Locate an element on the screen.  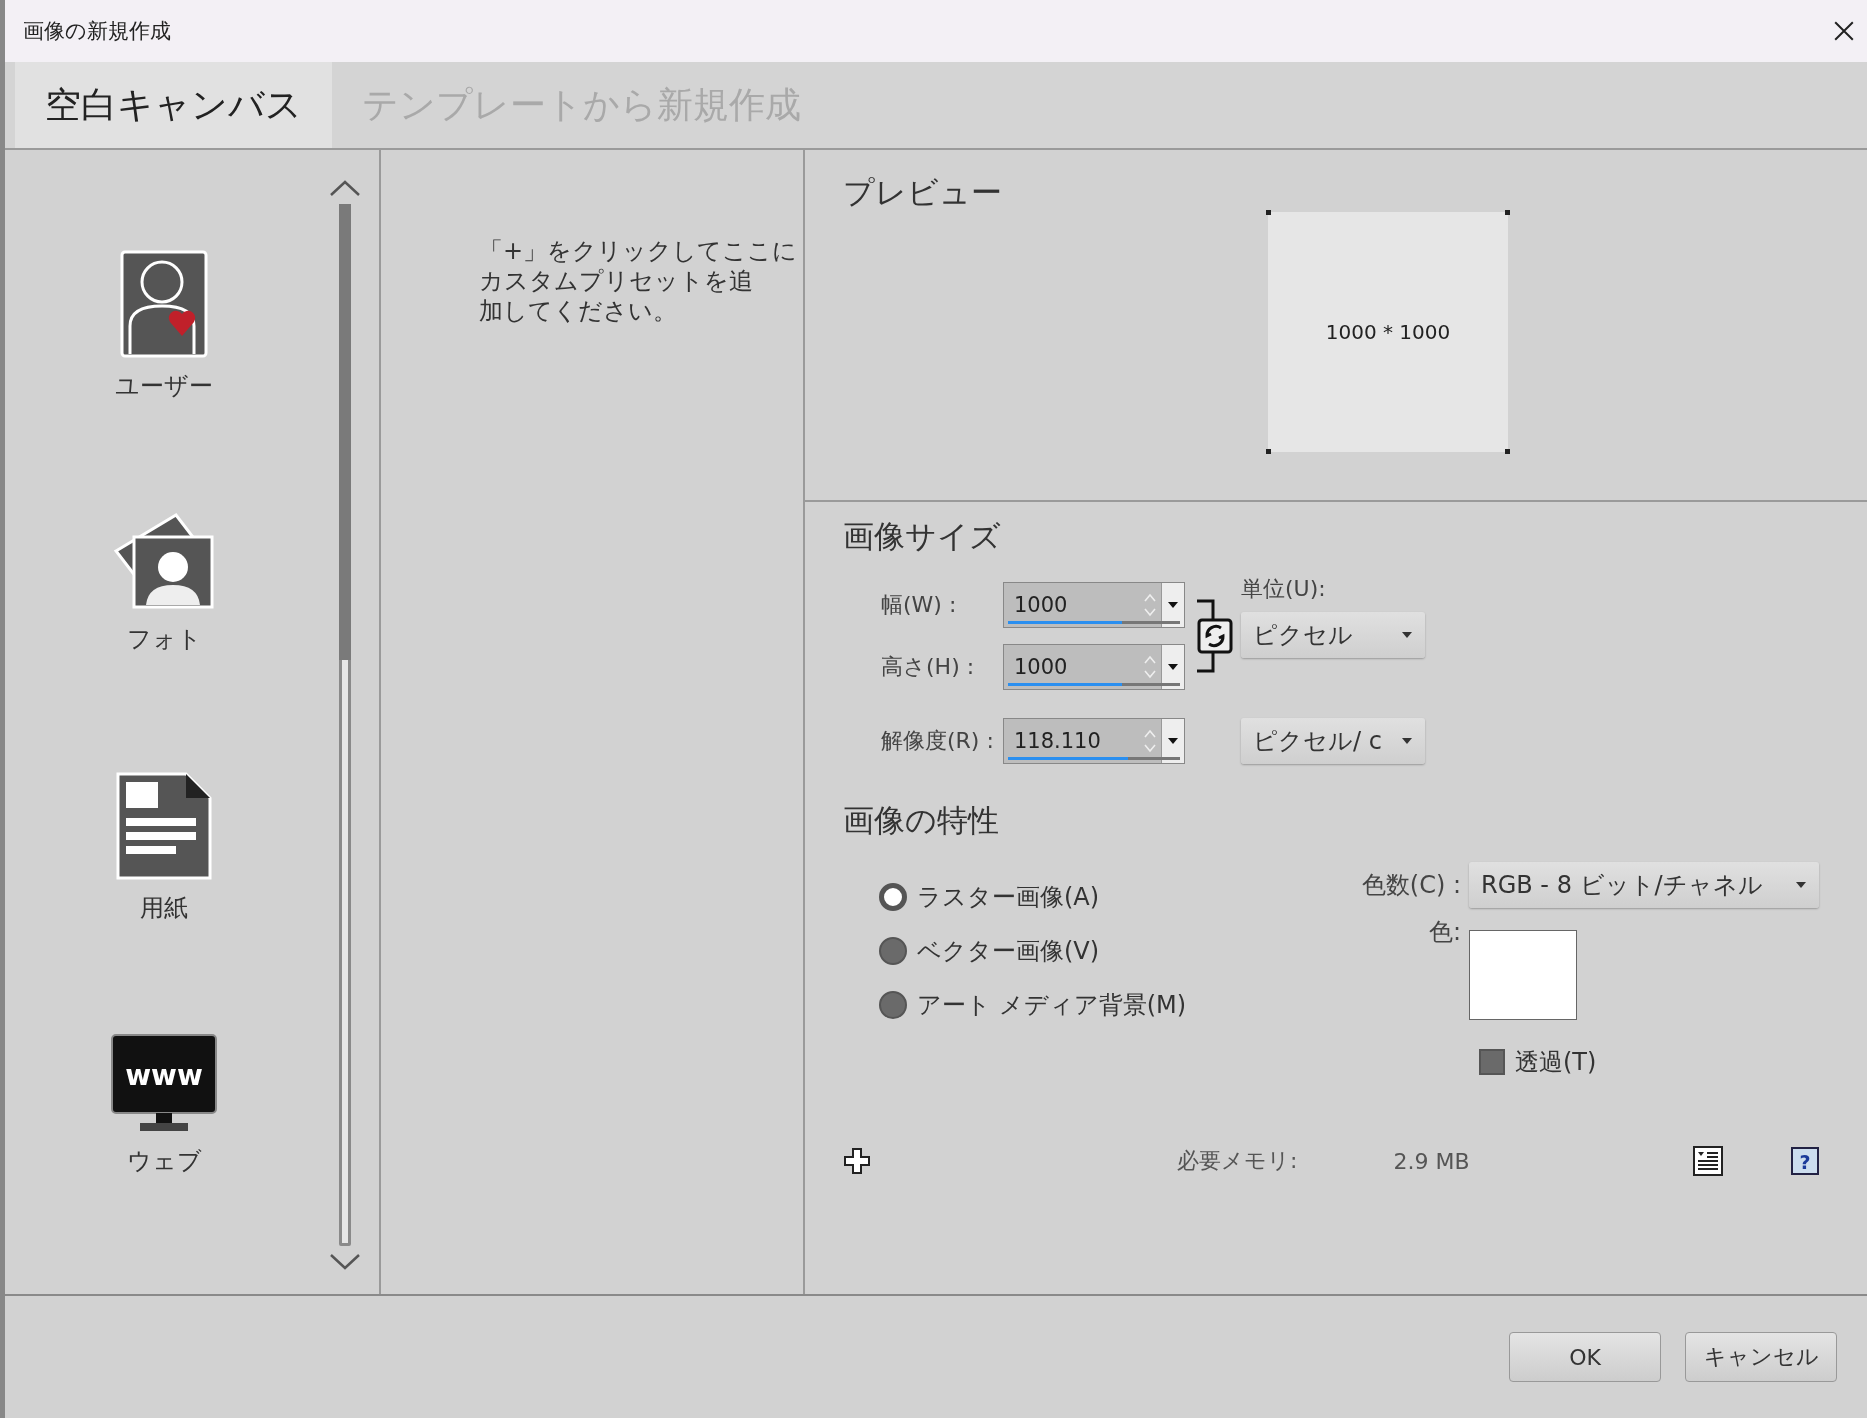
scroll-down-icon is located at coordinates (345, 1262).